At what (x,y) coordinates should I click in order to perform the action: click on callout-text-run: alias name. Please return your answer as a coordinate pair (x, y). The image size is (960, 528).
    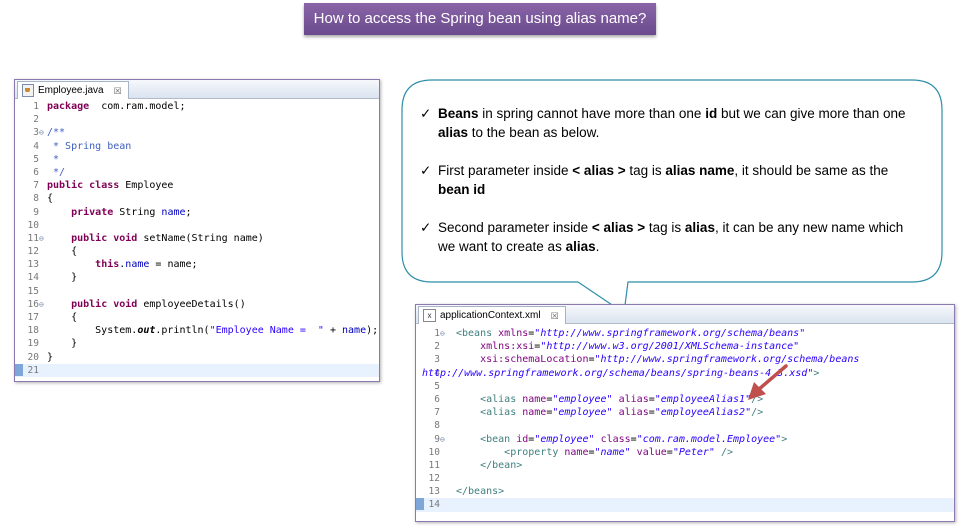
    Looking at the image, I should click on (700, 170).